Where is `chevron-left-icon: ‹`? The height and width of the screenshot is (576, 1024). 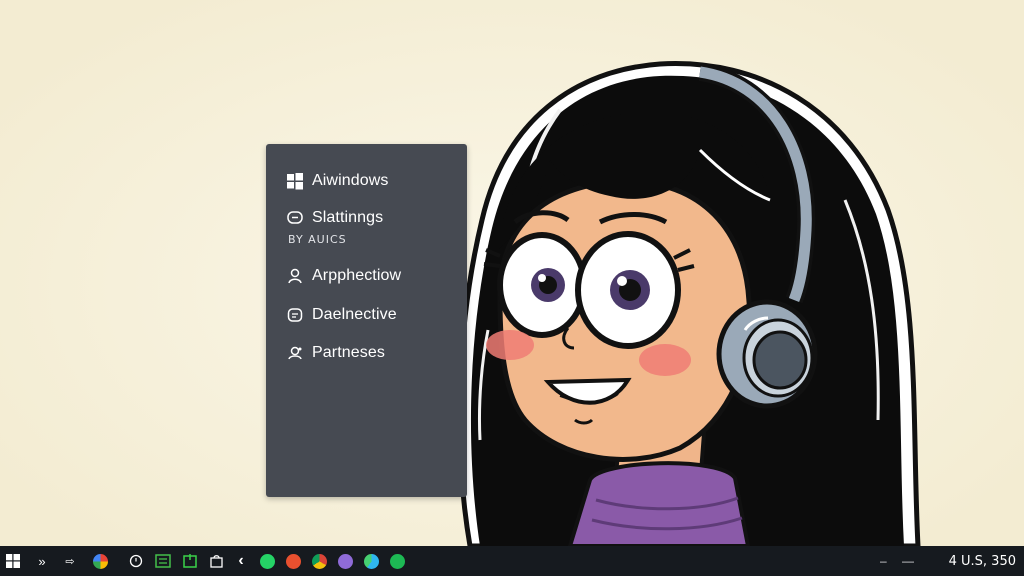
chevron-left-icon: ‹ is located at coordinates (241, 561).